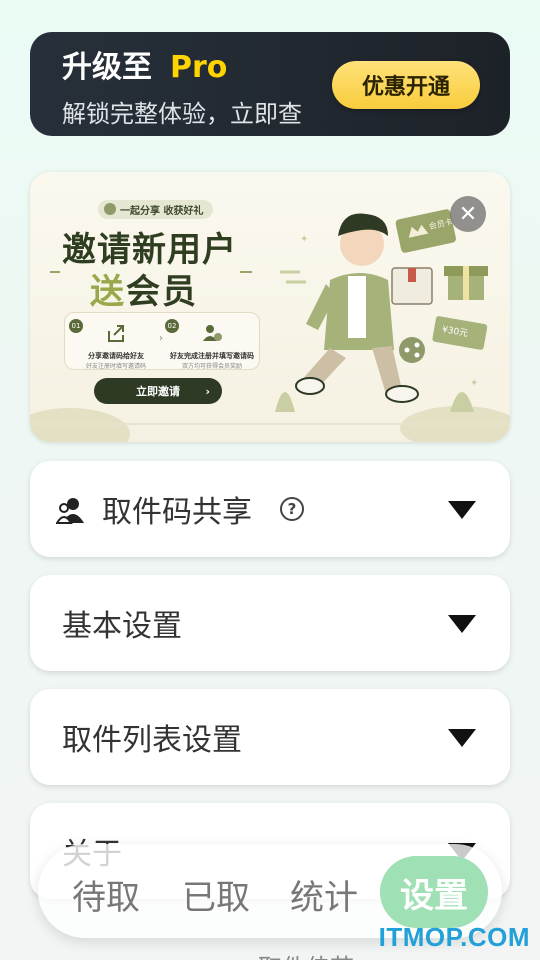 The image size is (540, 960). What do you see at coordinates (158, 391) in the screenshot?
I see `invite-now-button: 立即邀请 ›` at bounding box center [158, 391].